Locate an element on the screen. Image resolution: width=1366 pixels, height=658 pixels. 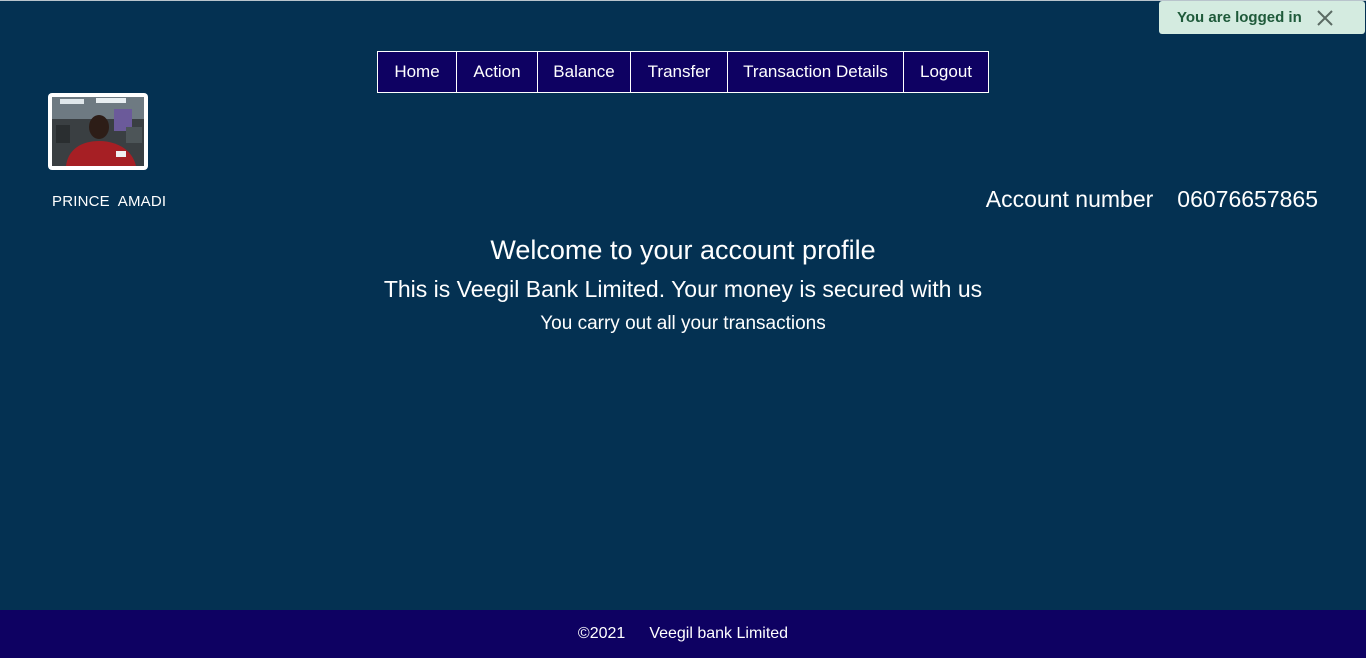
login-toast: You are logged in is located at coordinates (1262, 17).